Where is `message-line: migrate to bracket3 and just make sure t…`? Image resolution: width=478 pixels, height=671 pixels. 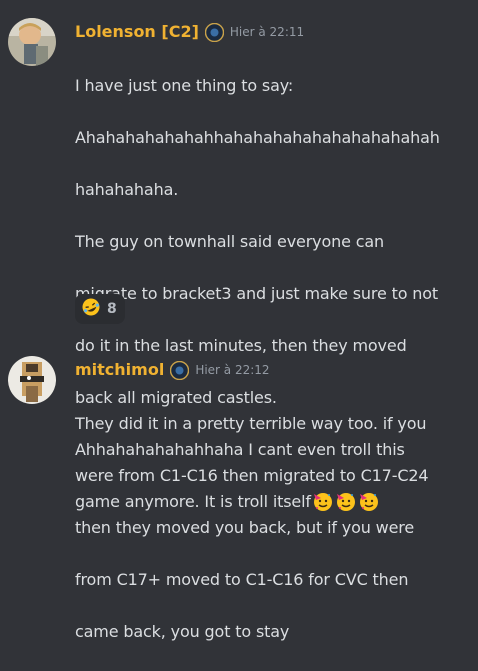
message-line: migrate to bracket3 and just make sure t… is located at coordinates (257, 293).